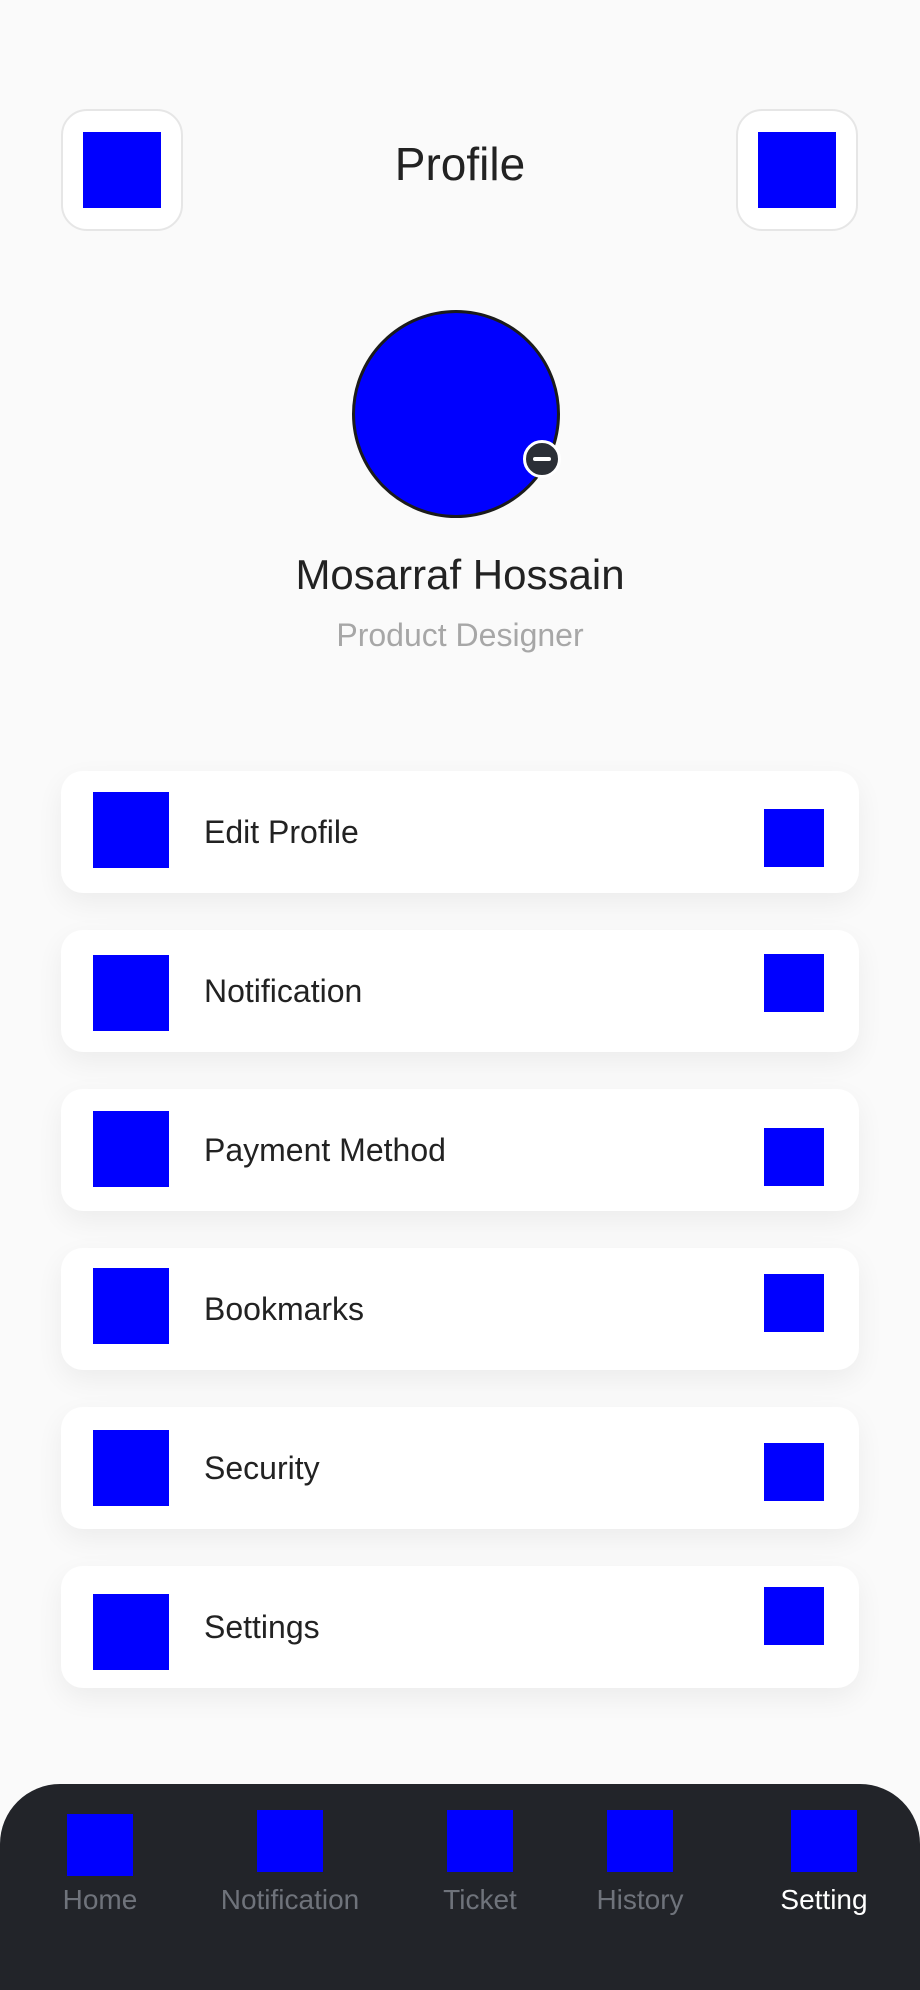 The width and height of the screenshot is (920, 1990). What do you see at coordinates (131, 1306) in the screenshot?
I see `bookmark-icon` at bounding box center [131, 1306].